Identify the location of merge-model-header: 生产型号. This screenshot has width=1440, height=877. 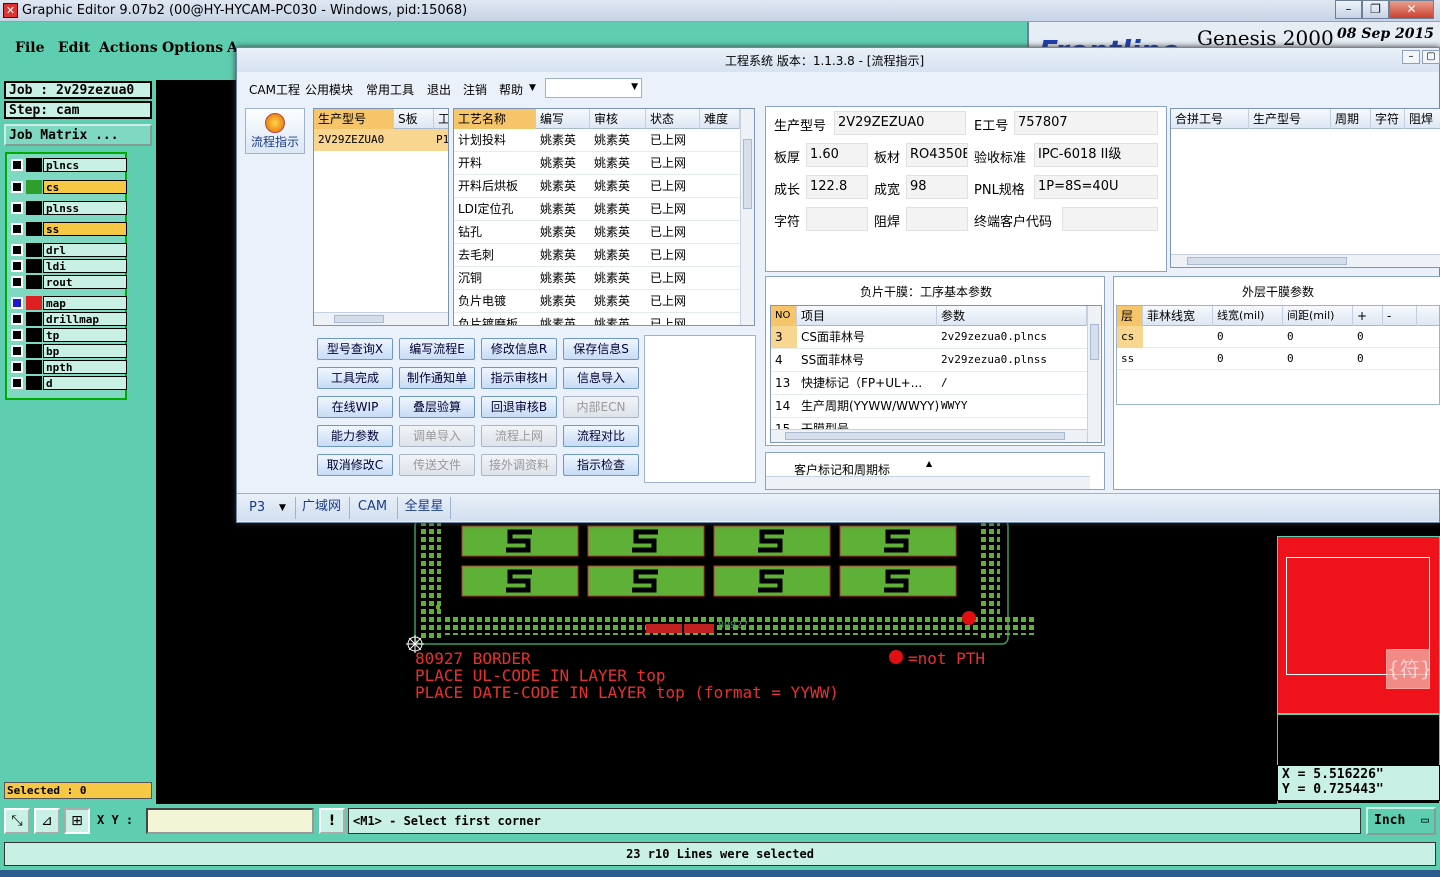
(1290, 119).